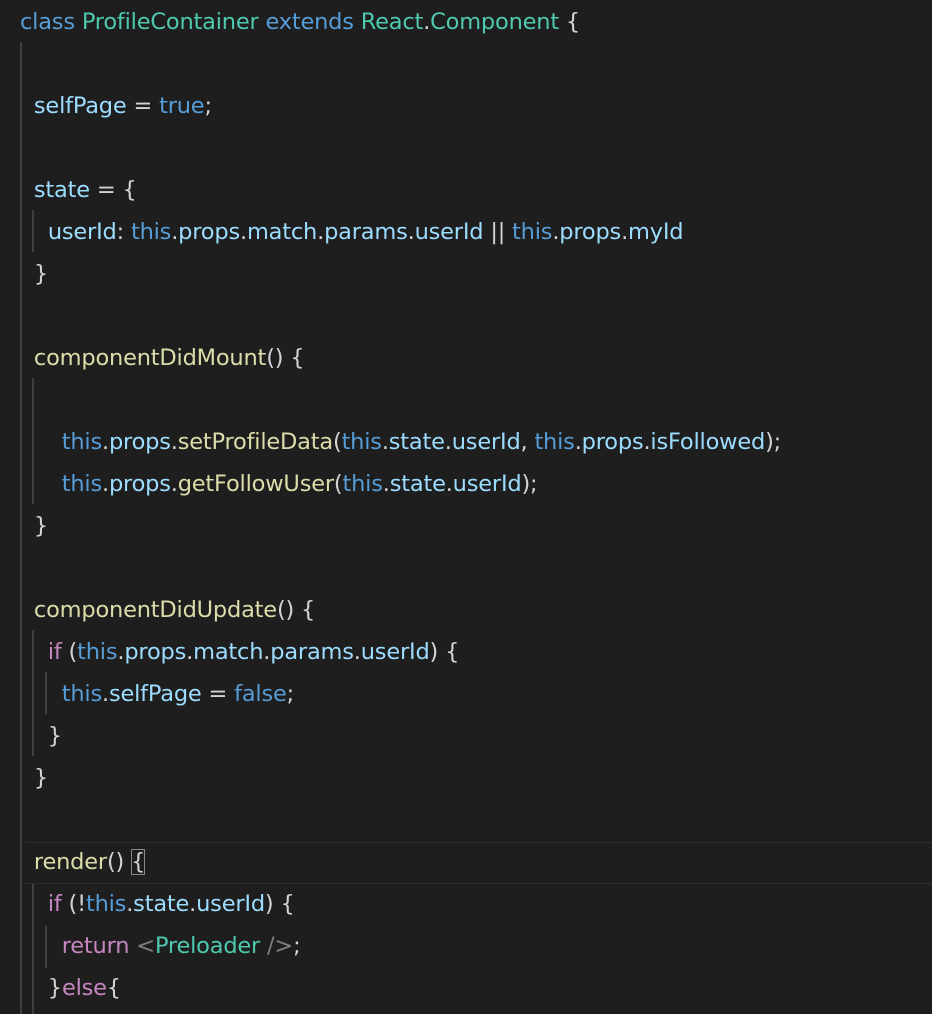 The image size is (932, 1014). I want to click on code-token: />, so click(280, 946).